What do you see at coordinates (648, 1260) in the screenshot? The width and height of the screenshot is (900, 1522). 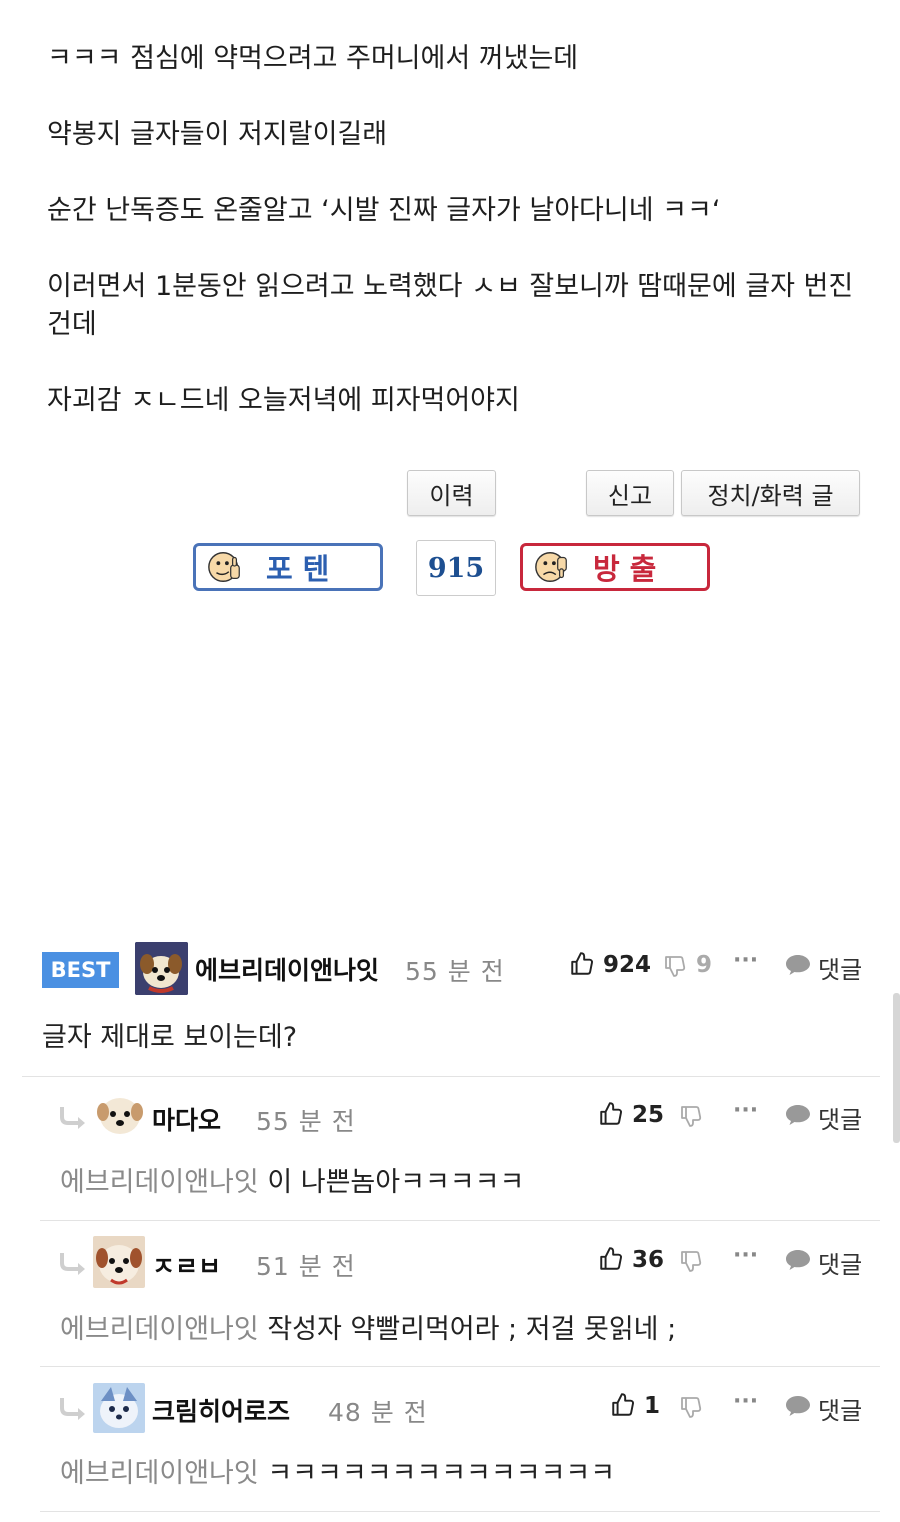 I see `like-count: 36` at bounding box center [648, 1260].